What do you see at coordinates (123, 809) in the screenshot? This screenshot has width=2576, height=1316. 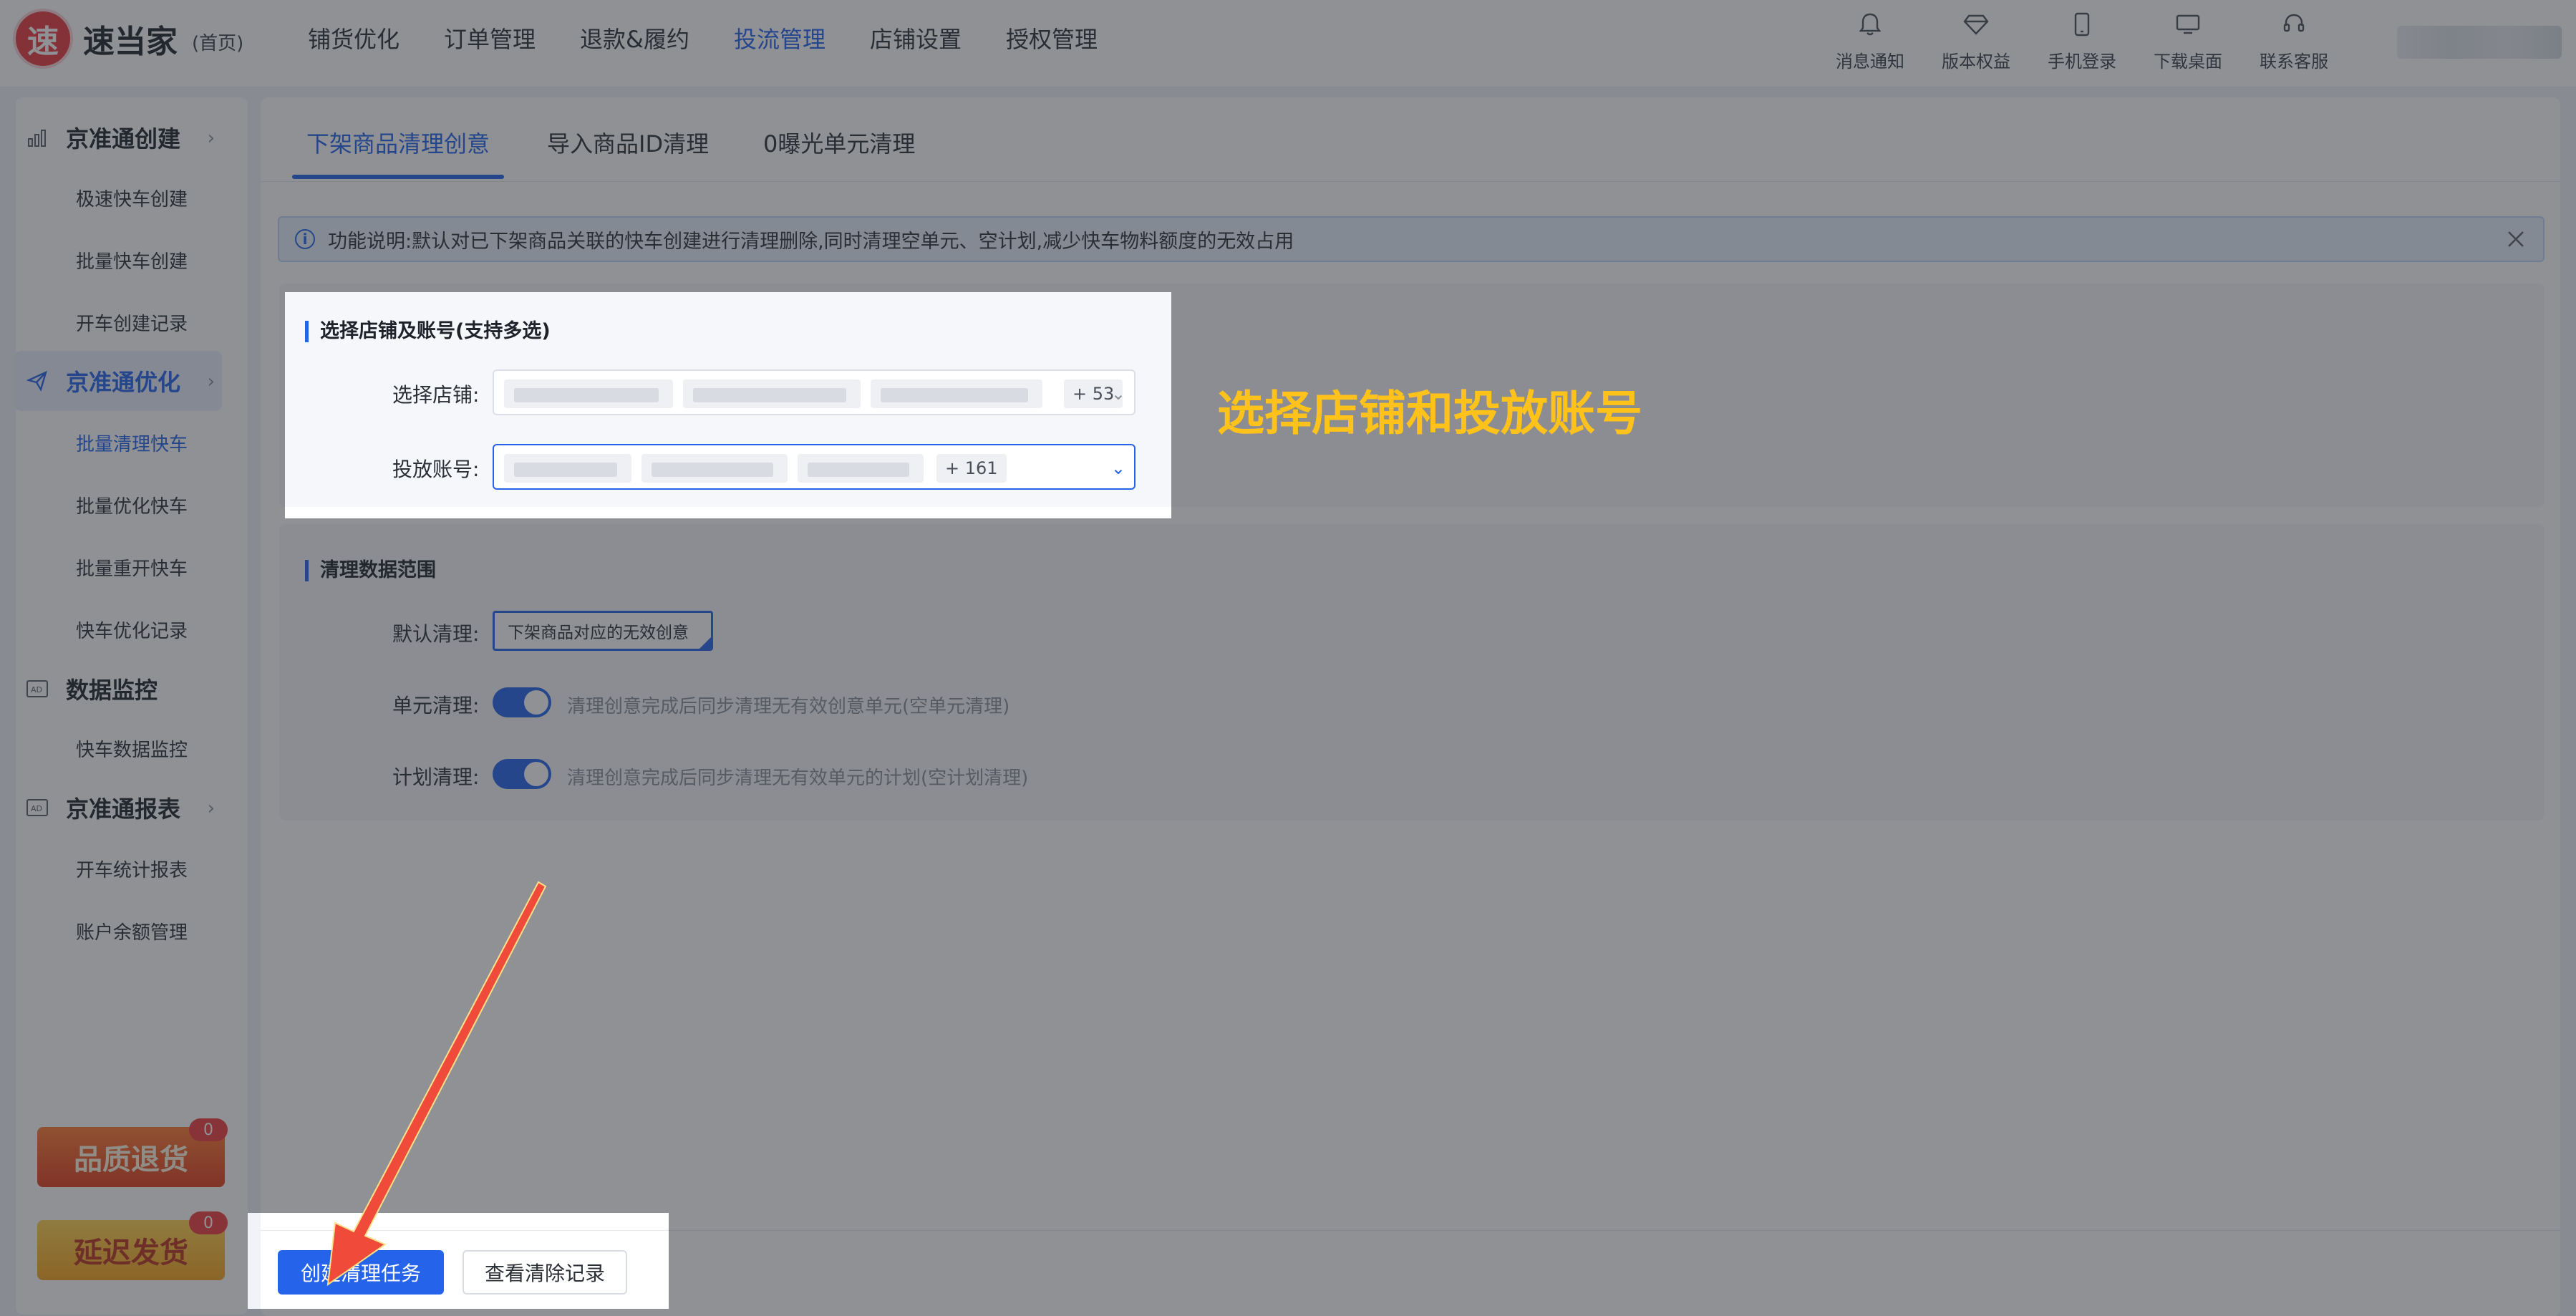 I see `sidebar-group-label: 京准通报表` at bounding box center [123, 809].